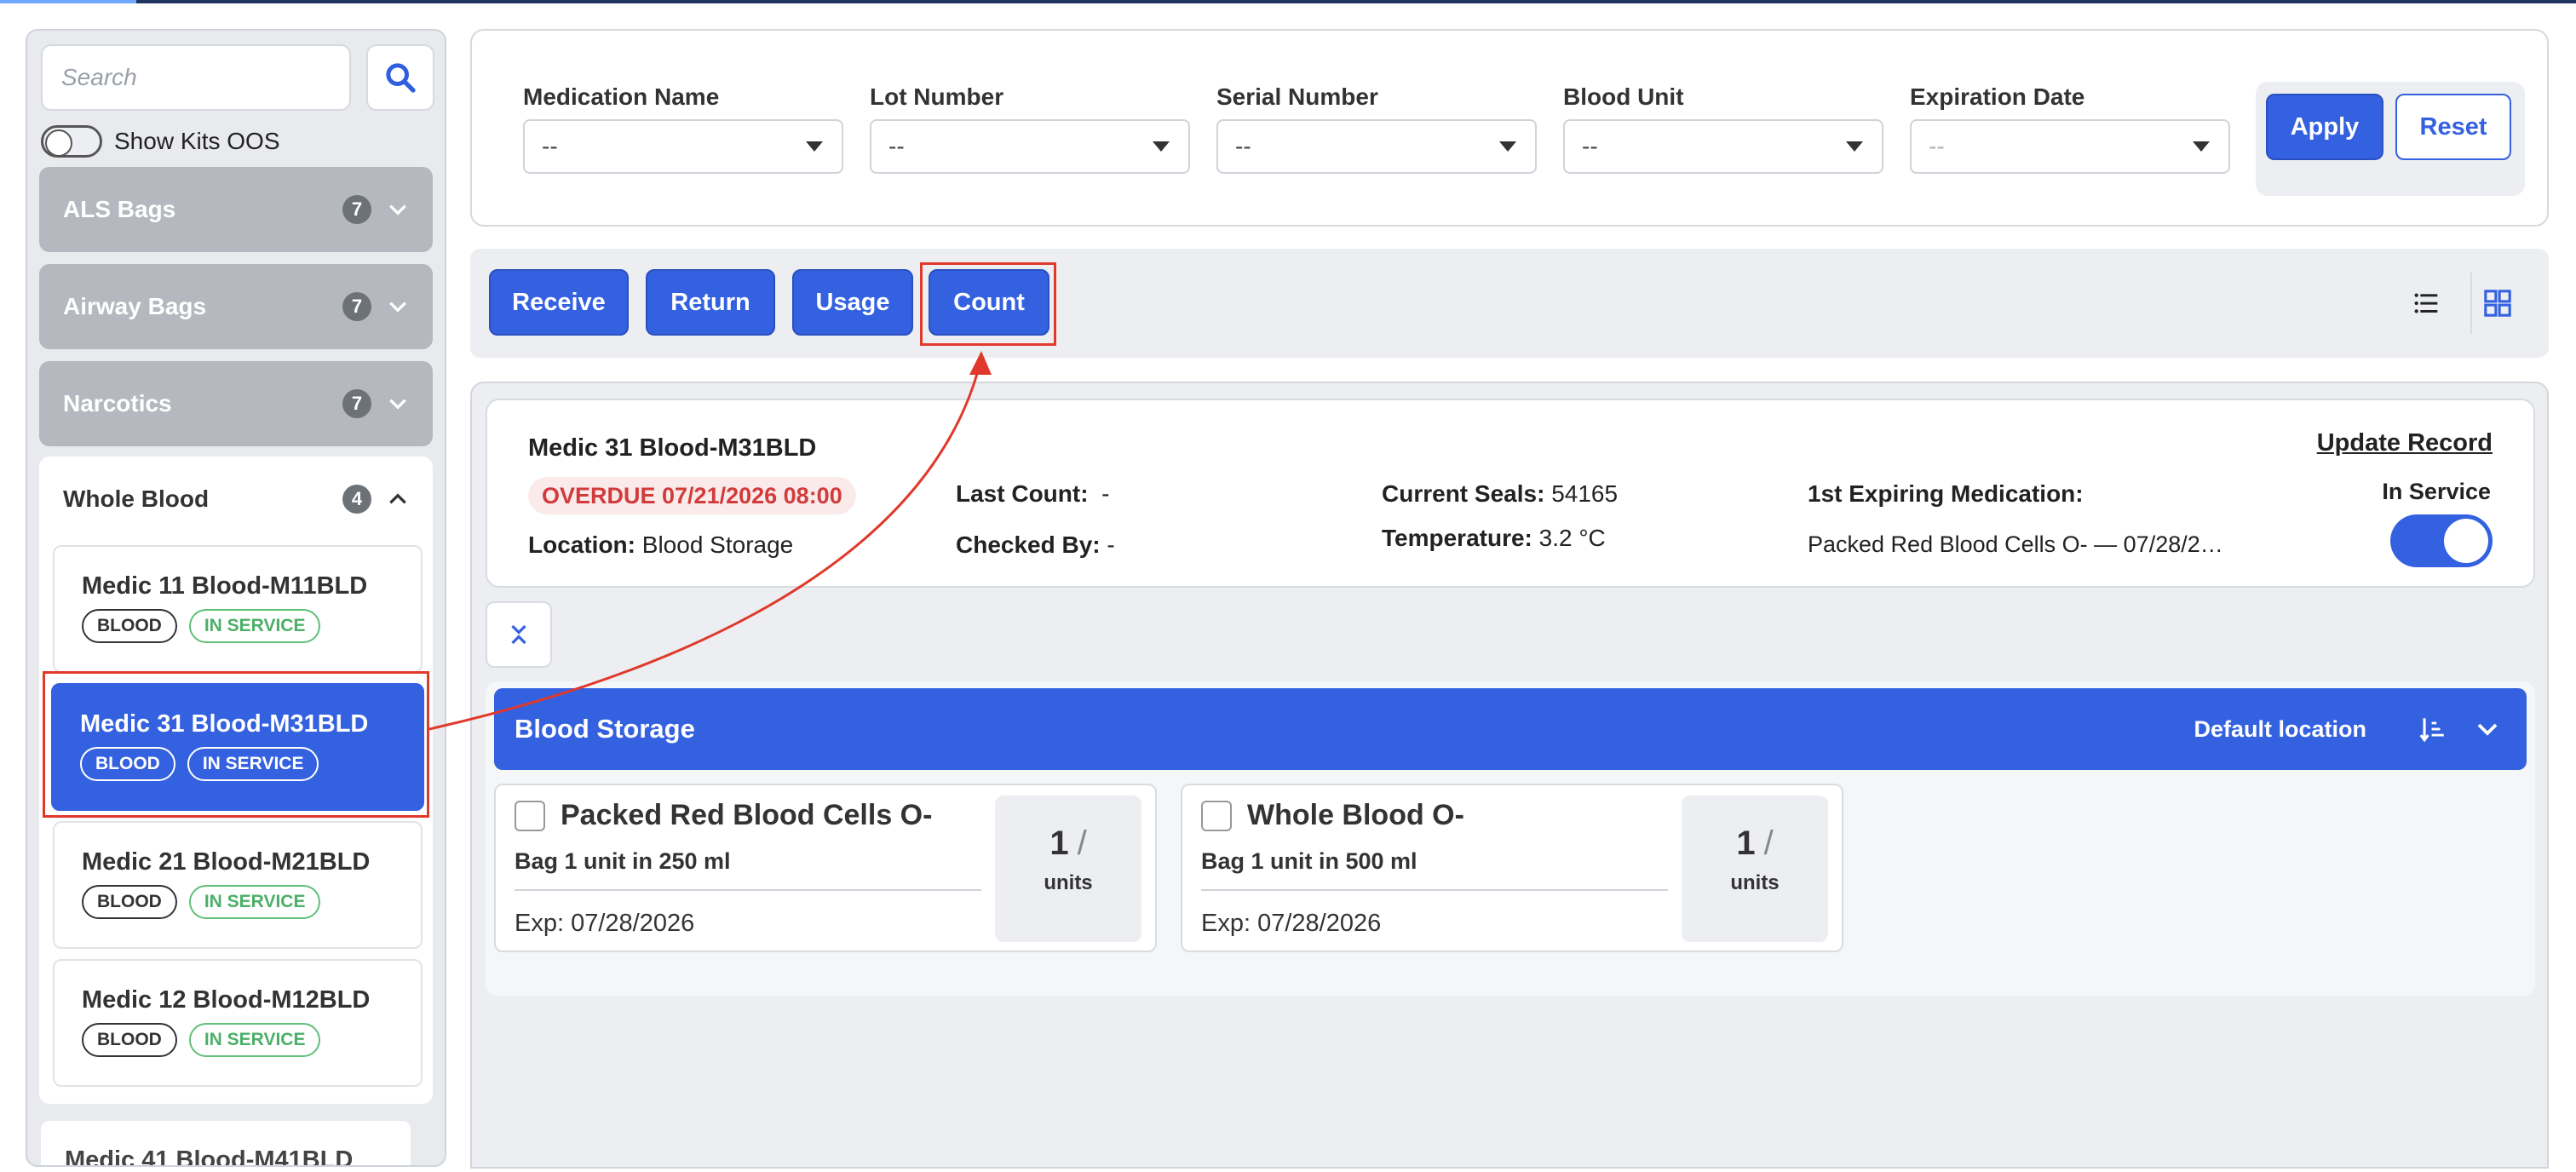 The image size is (2576, 1172). I want to click on group-als-bags: ALS Bags 7, so click(236, 209).